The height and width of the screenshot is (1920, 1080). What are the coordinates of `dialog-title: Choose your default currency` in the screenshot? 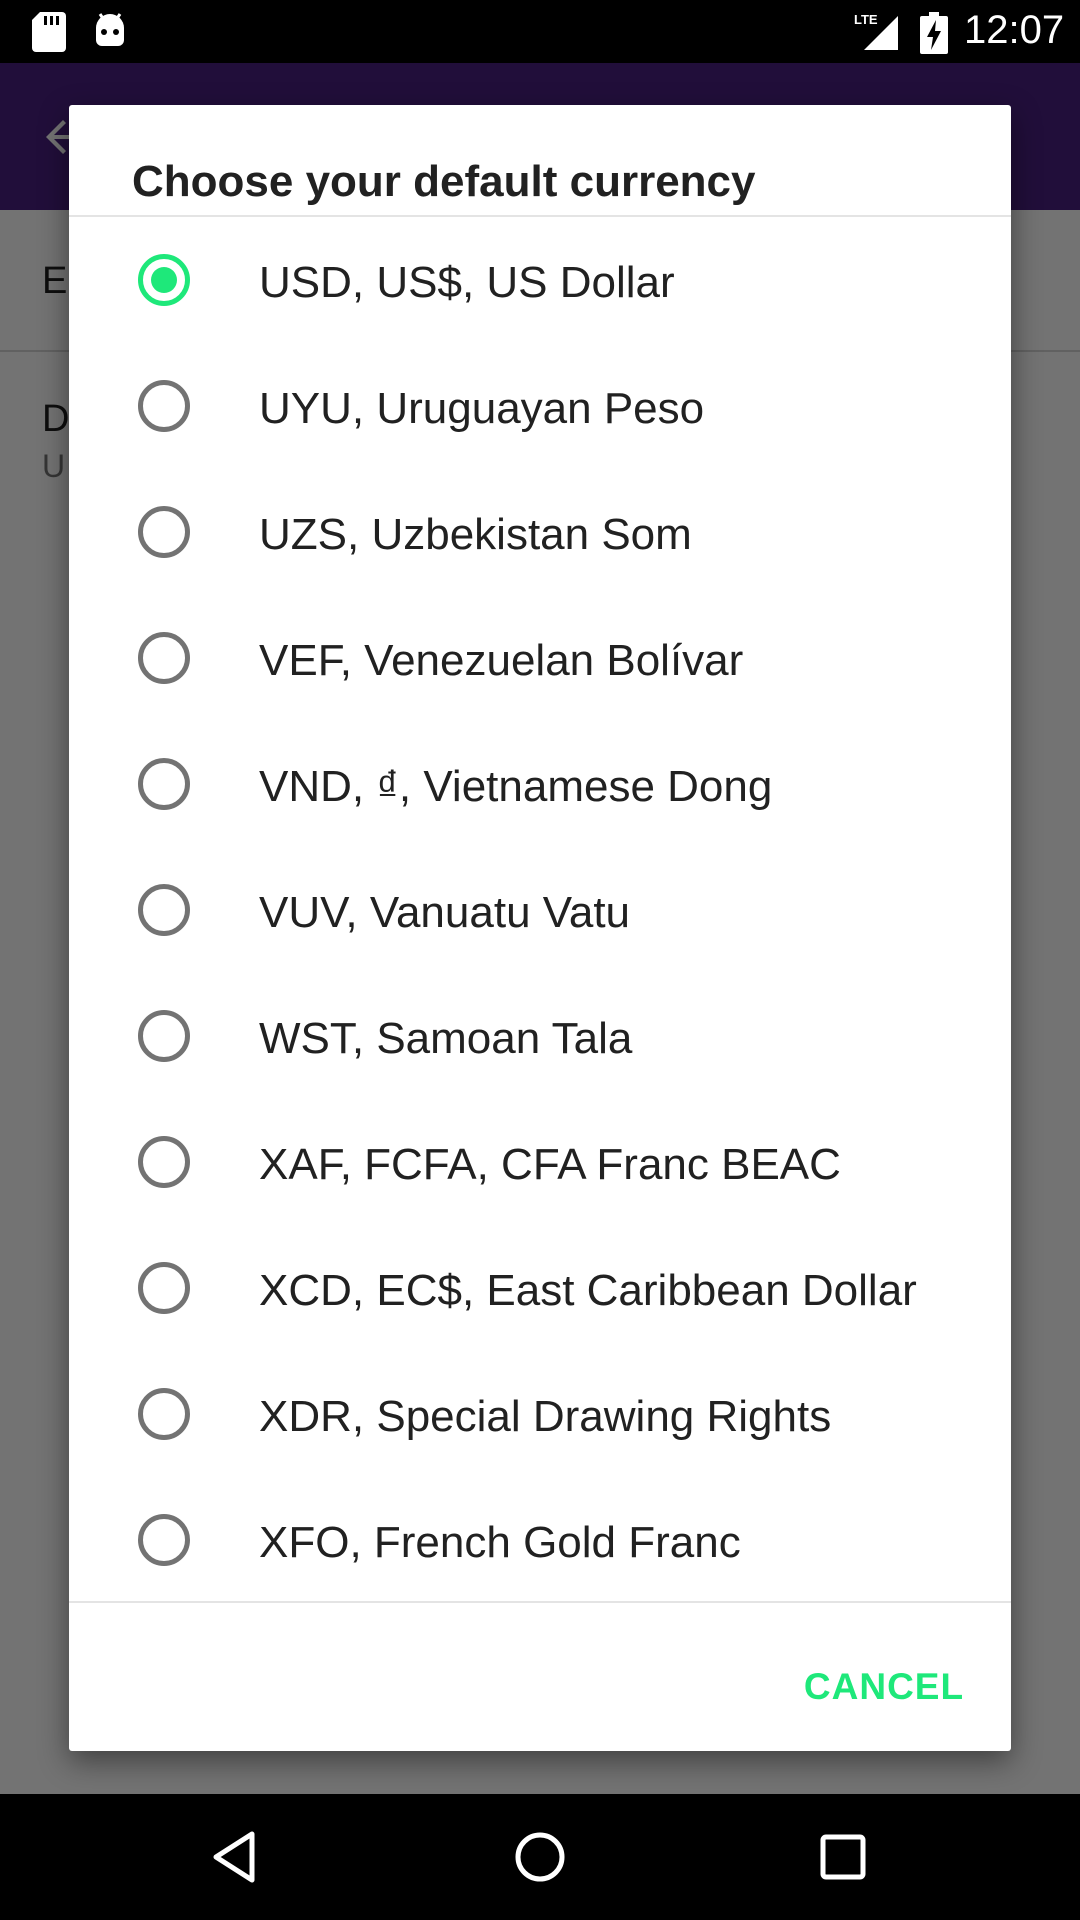 It's located at (444, 181).